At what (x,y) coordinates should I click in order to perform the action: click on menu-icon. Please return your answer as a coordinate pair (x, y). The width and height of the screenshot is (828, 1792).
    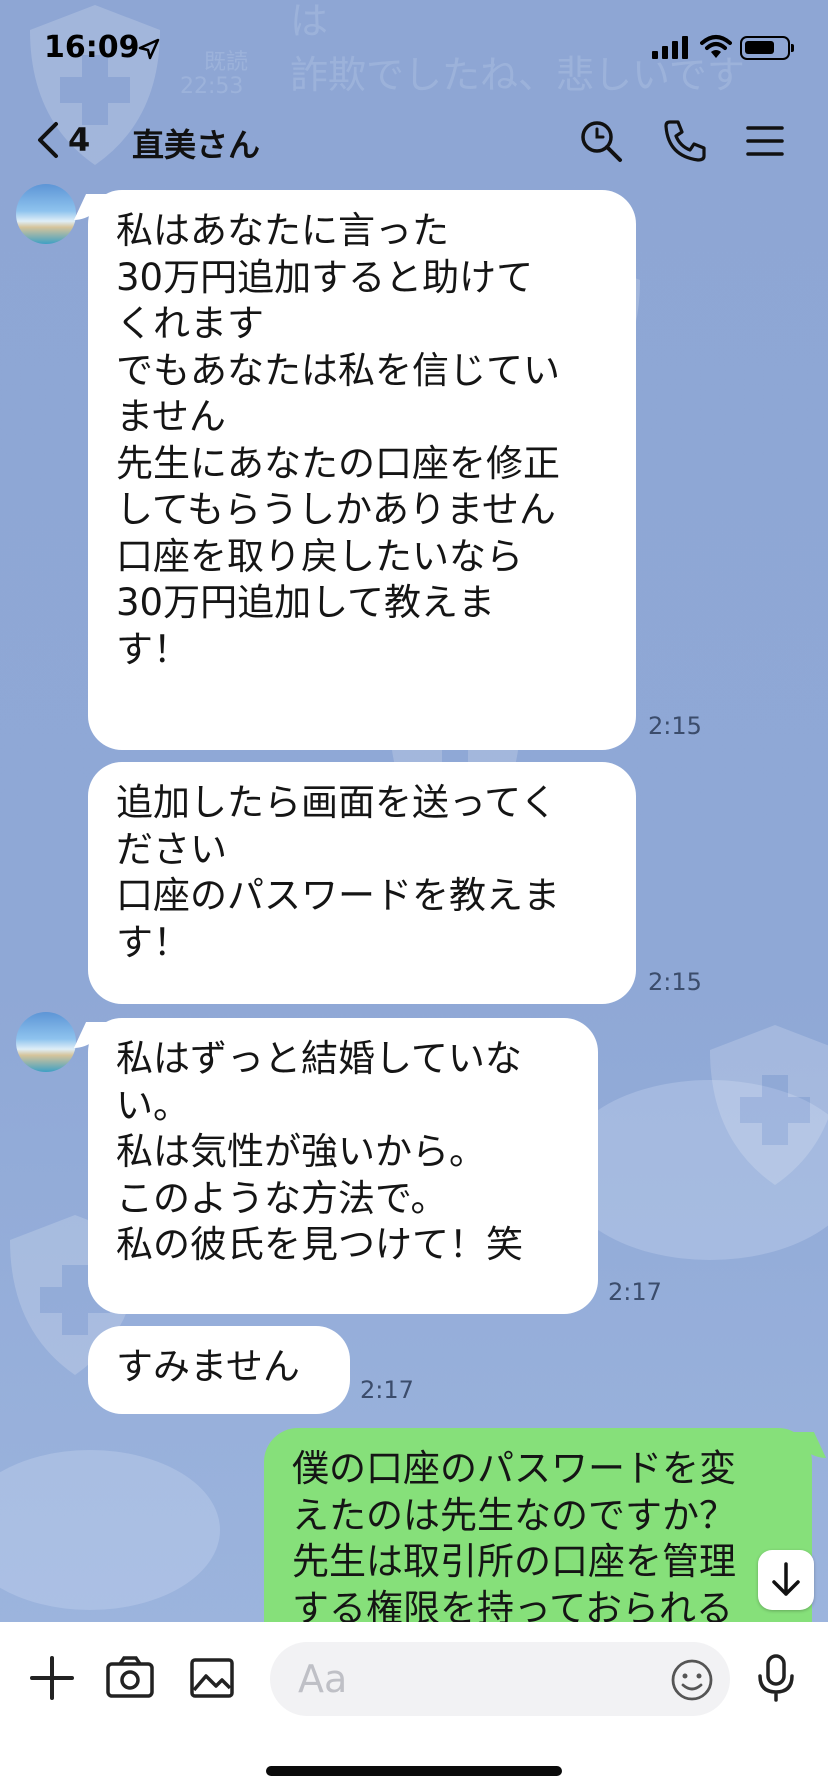
    Looking at the image, I should click on (765, 141).